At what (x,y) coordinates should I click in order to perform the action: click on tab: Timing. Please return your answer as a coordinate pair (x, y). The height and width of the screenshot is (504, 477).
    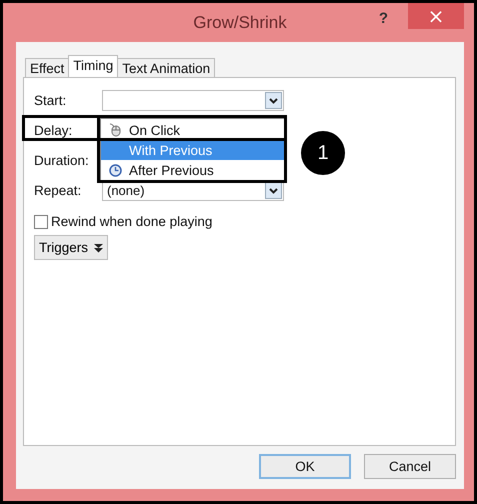
    Looking at the image, I should click on (93, 66).